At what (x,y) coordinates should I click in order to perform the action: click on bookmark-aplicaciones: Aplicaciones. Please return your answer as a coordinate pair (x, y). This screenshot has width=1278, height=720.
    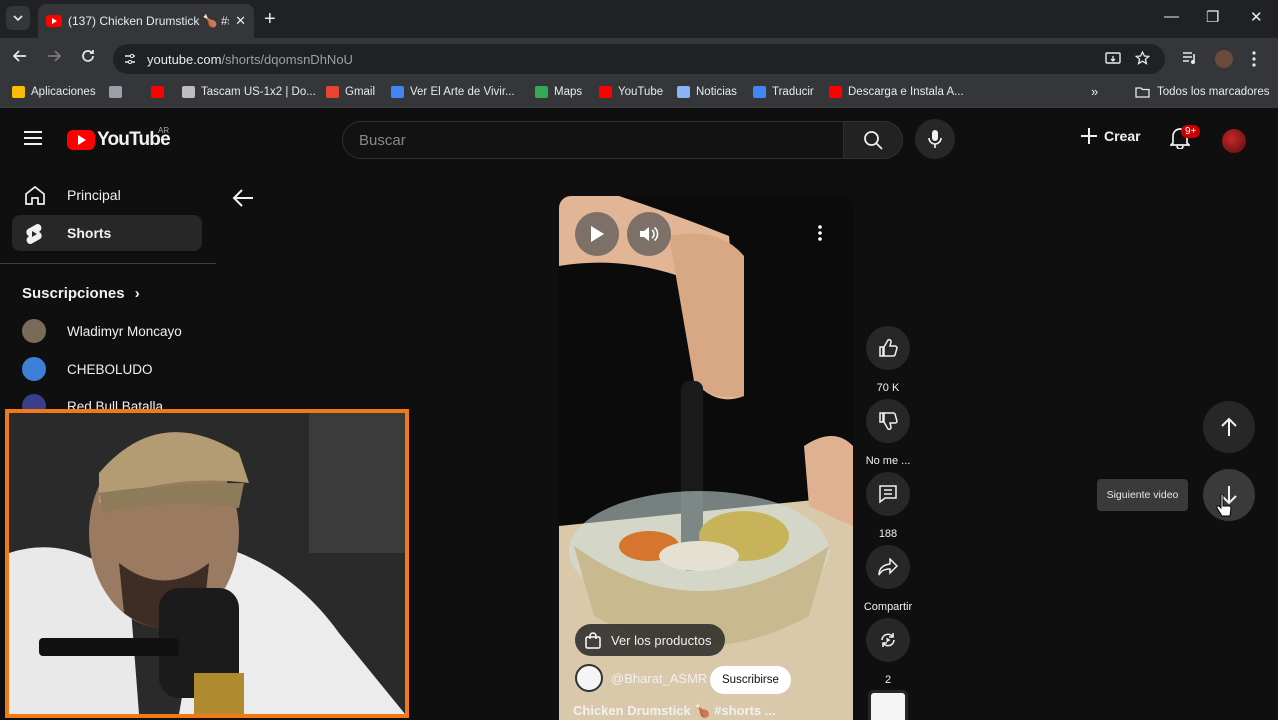
    Looking at the image, I should click on (54, 92).